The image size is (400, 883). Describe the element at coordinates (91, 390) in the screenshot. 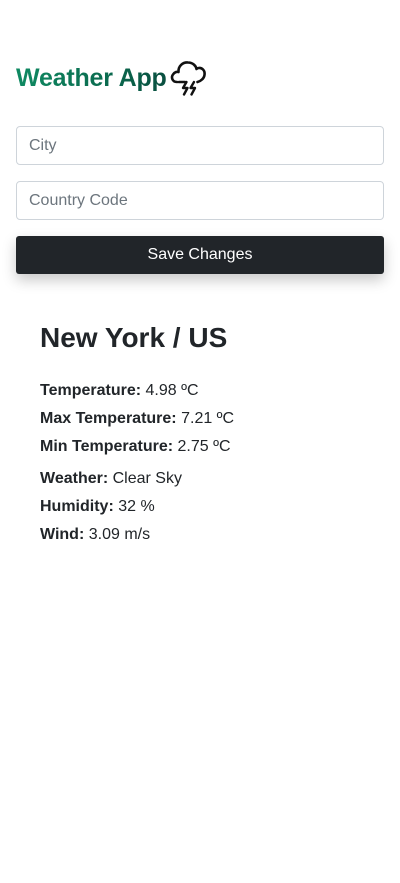

I see `temperature-label: Temperature:` at that location.